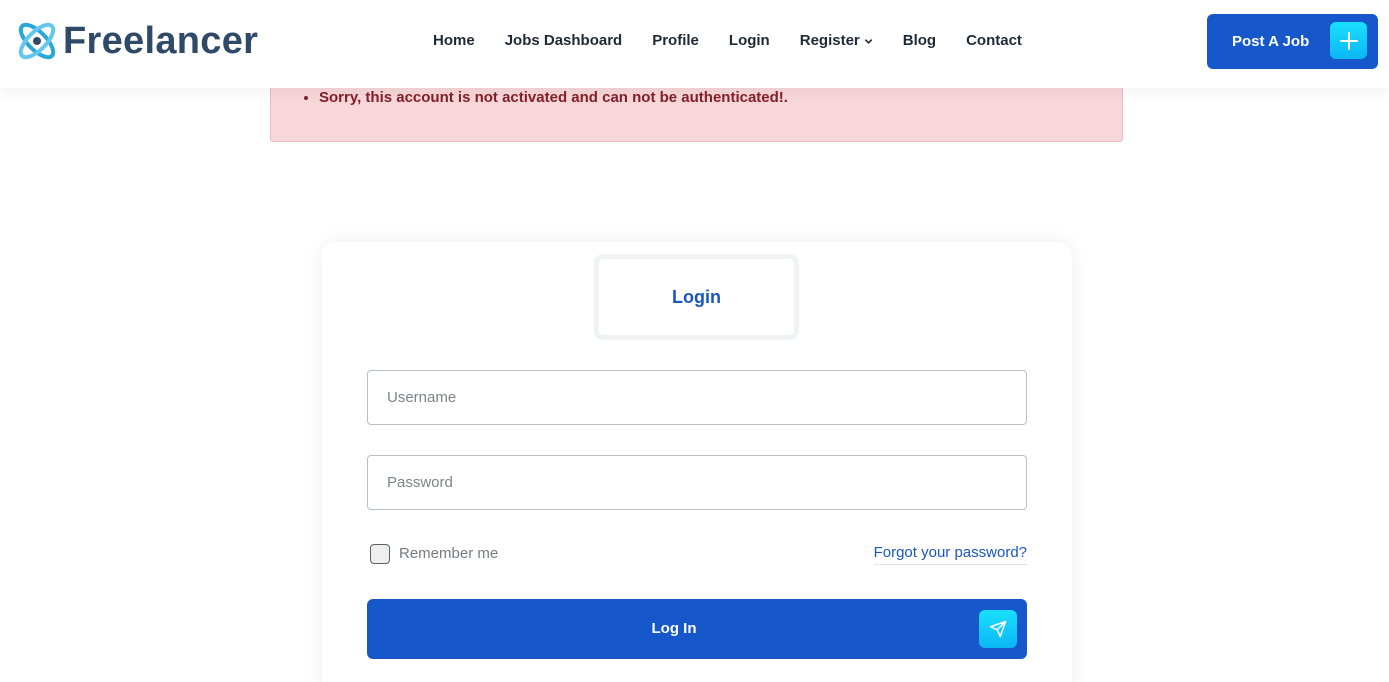 This screenshot has width=1389, height=682. Describe the element at coordinates (1271, 41) in the screenshot. I see `post-a-job-label: Post A Job` at that location.